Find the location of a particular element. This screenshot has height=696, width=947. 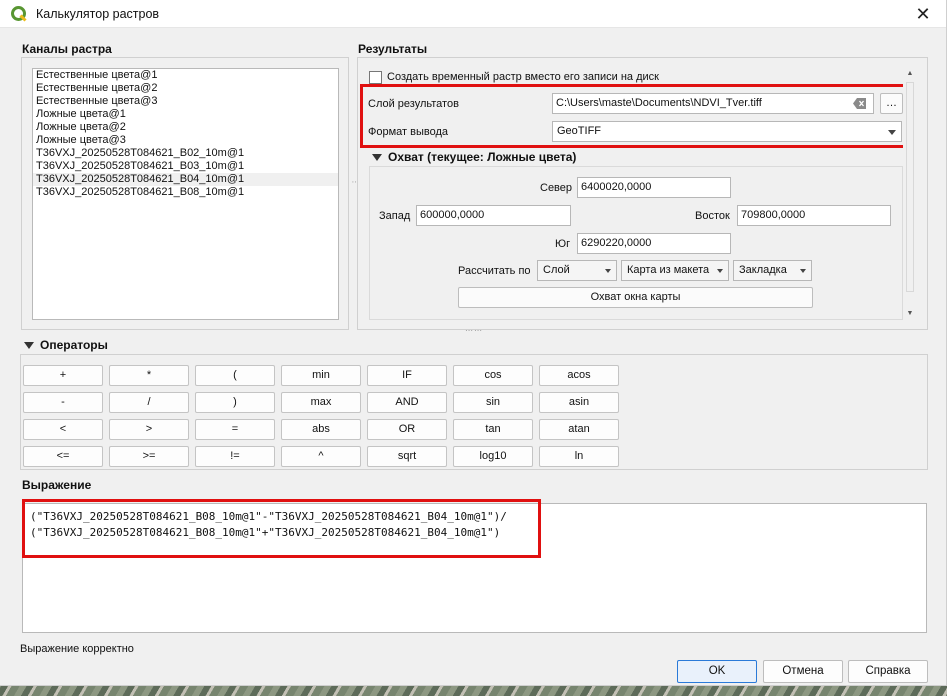

raster-band-item: T36VXJ_20250528T084621_B03_10m@1 is located at coordinates (185, 166).